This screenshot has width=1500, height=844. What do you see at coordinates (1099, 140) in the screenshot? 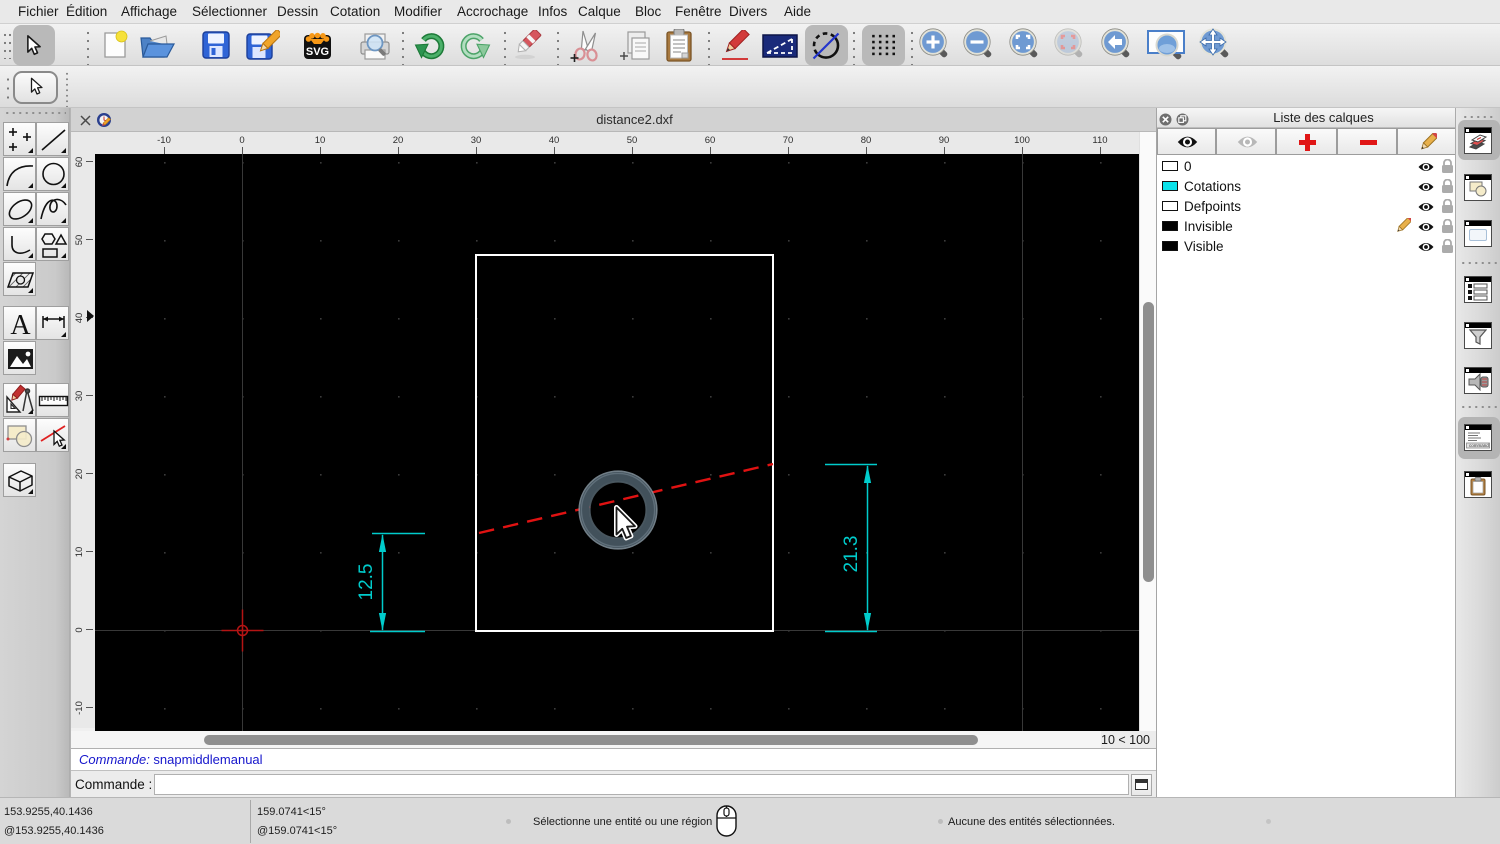
I see `svg-text: 110` at bounding box center [1099, 140].